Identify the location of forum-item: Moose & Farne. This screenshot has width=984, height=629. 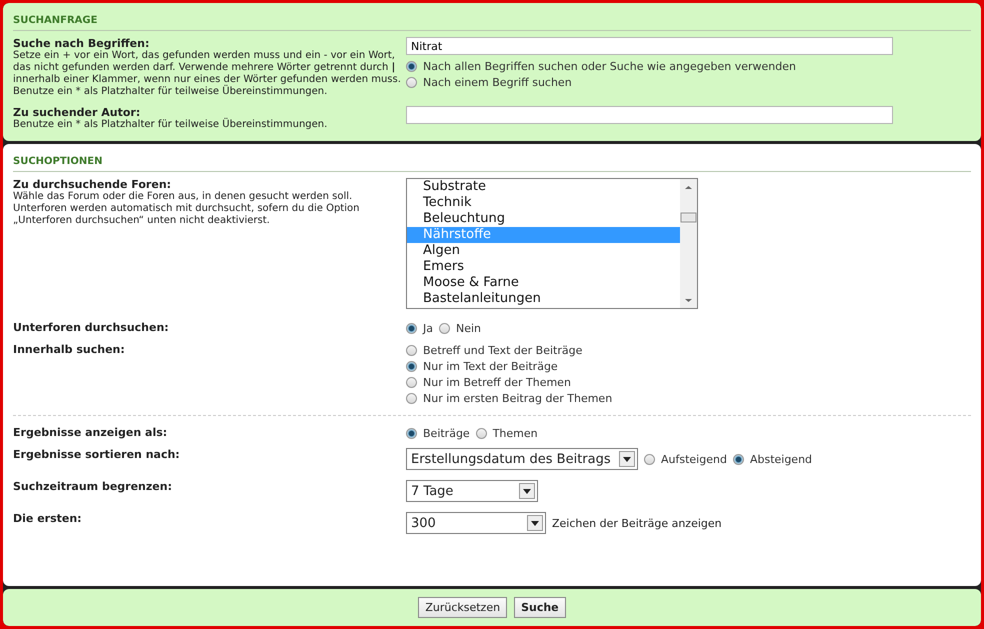
(543, 283).